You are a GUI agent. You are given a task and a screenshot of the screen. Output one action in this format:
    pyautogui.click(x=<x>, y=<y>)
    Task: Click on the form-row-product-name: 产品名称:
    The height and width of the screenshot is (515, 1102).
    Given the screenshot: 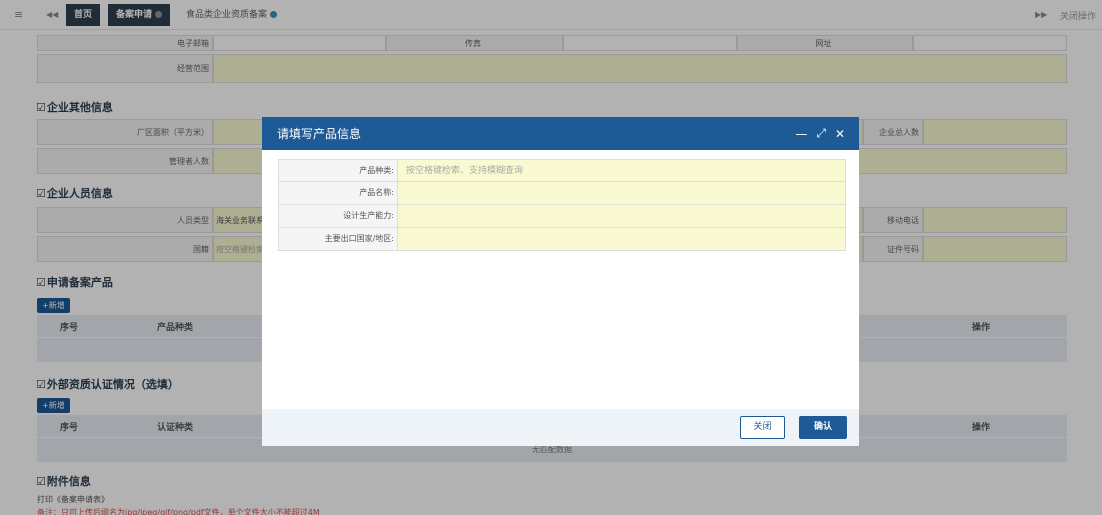 What is the action you would take?
    pyautogui.click(x=562, y=193)
    